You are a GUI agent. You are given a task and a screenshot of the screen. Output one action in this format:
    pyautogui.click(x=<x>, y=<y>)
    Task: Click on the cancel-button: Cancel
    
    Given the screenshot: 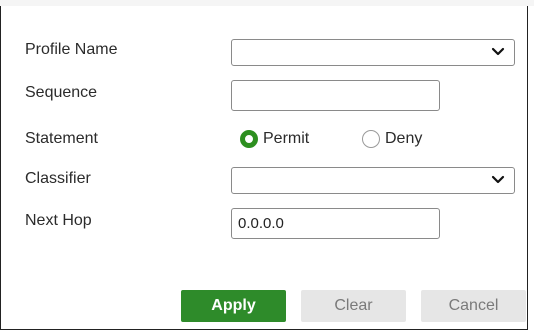 What is the action you would take?
    pyautogui.click(x=473, y=306)
    